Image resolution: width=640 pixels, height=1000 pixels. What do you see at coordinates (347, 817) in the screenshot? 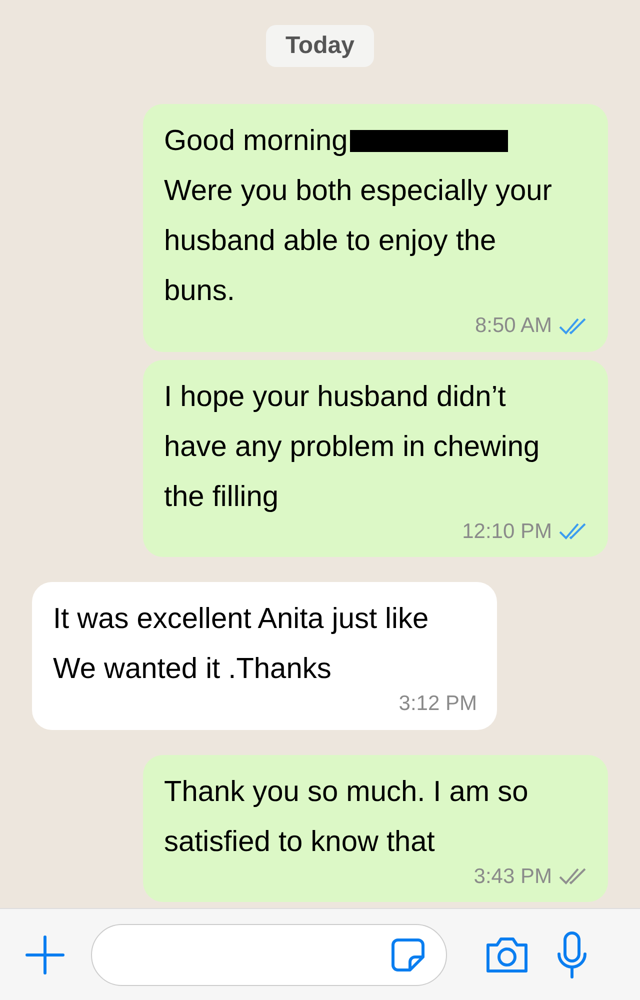
I see `message-text: Thank you so much. I am so satisfied to know that` at bounding box center [347, 817].